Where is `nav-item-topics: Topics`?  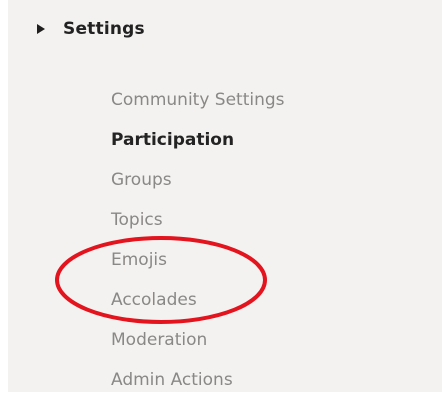
nav-item-topics: Topics is located at coordinates (198, 220).